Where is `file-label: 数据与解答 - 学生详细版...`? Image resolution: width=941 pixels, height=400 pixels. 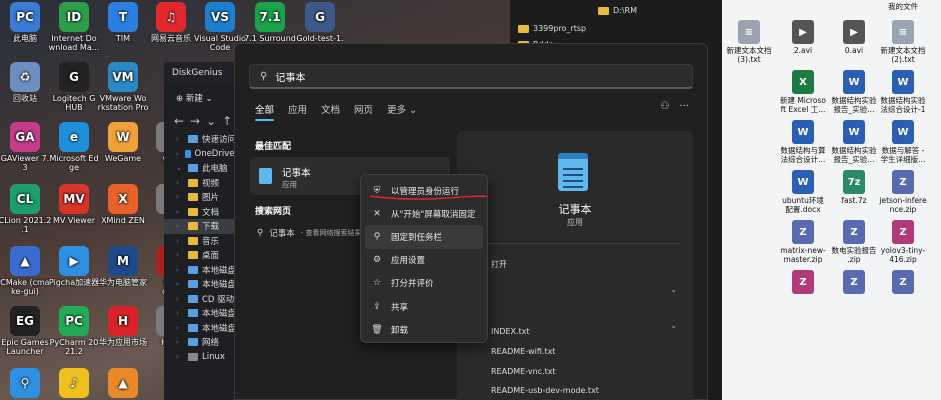 file-label: 数据与解答 - 学生详细版... is located at coordinates (903, 155).